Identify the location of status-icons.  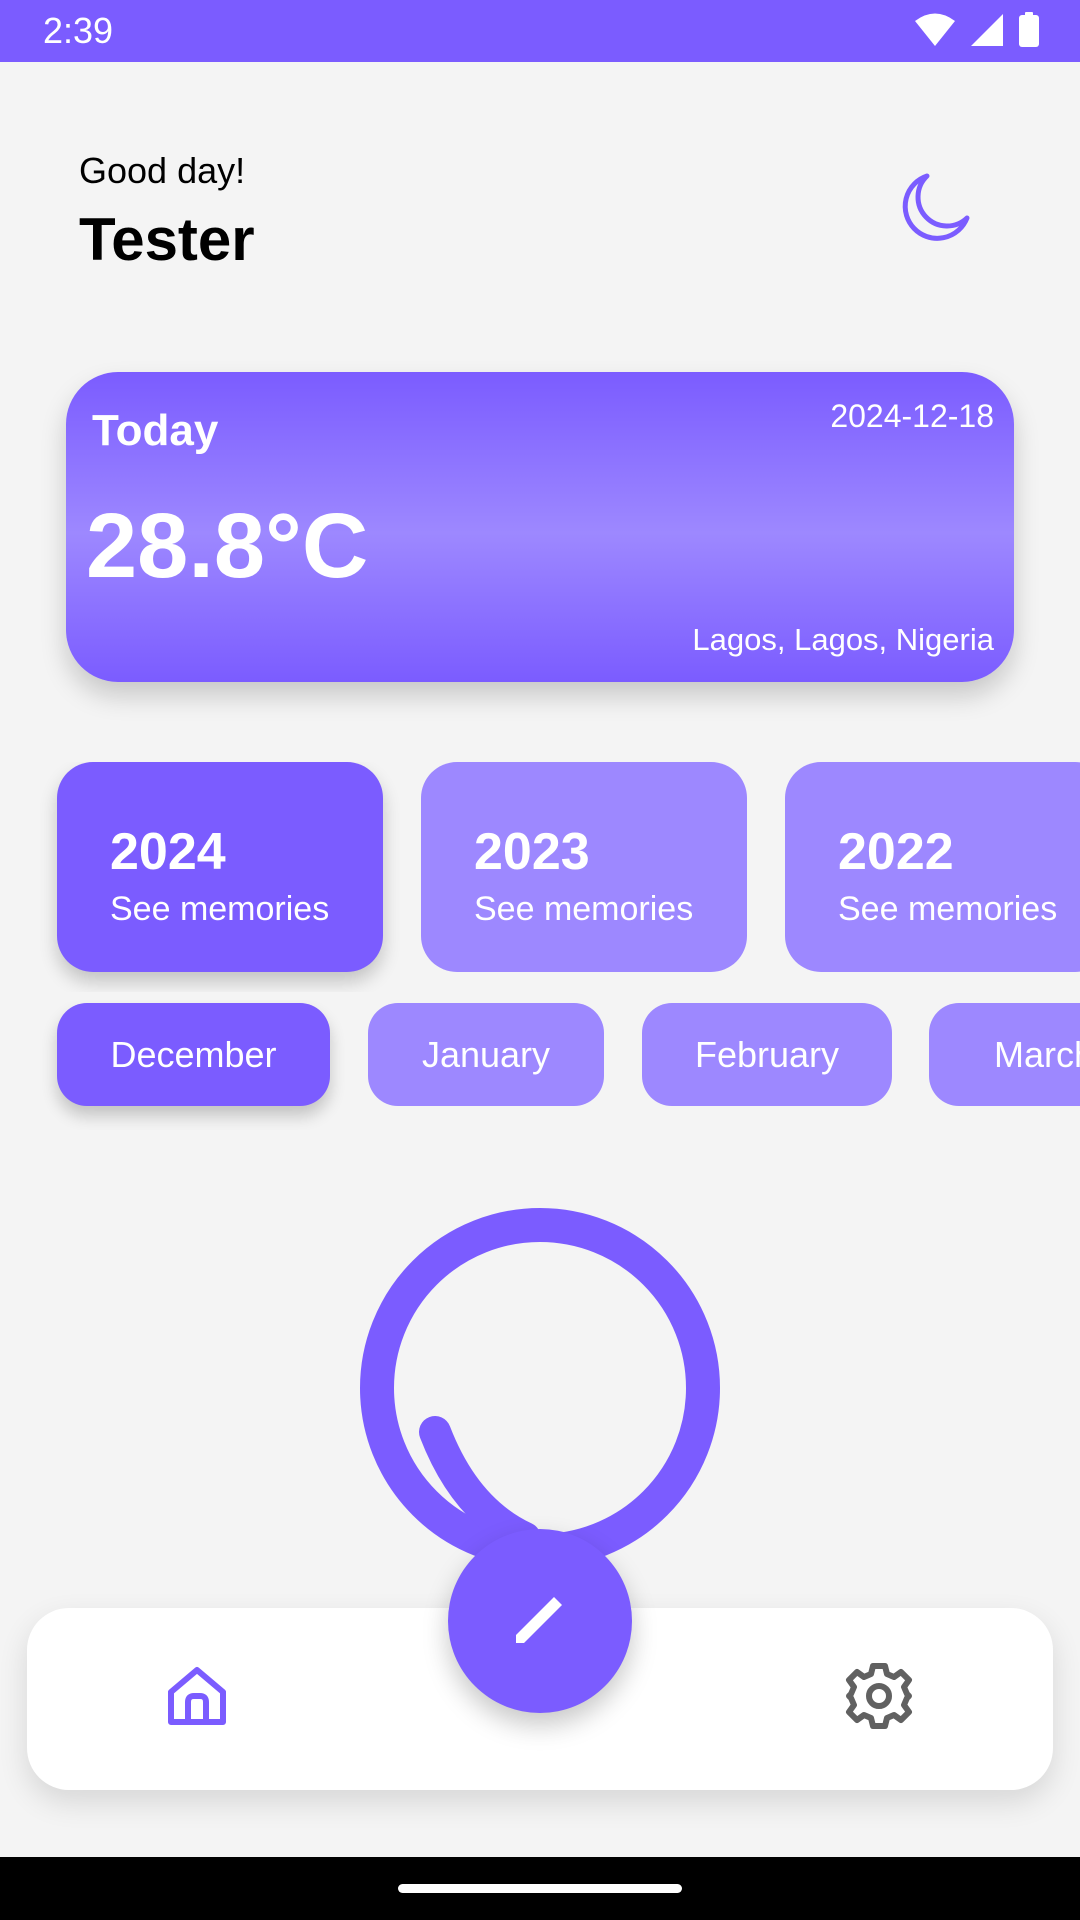
(977, 32).